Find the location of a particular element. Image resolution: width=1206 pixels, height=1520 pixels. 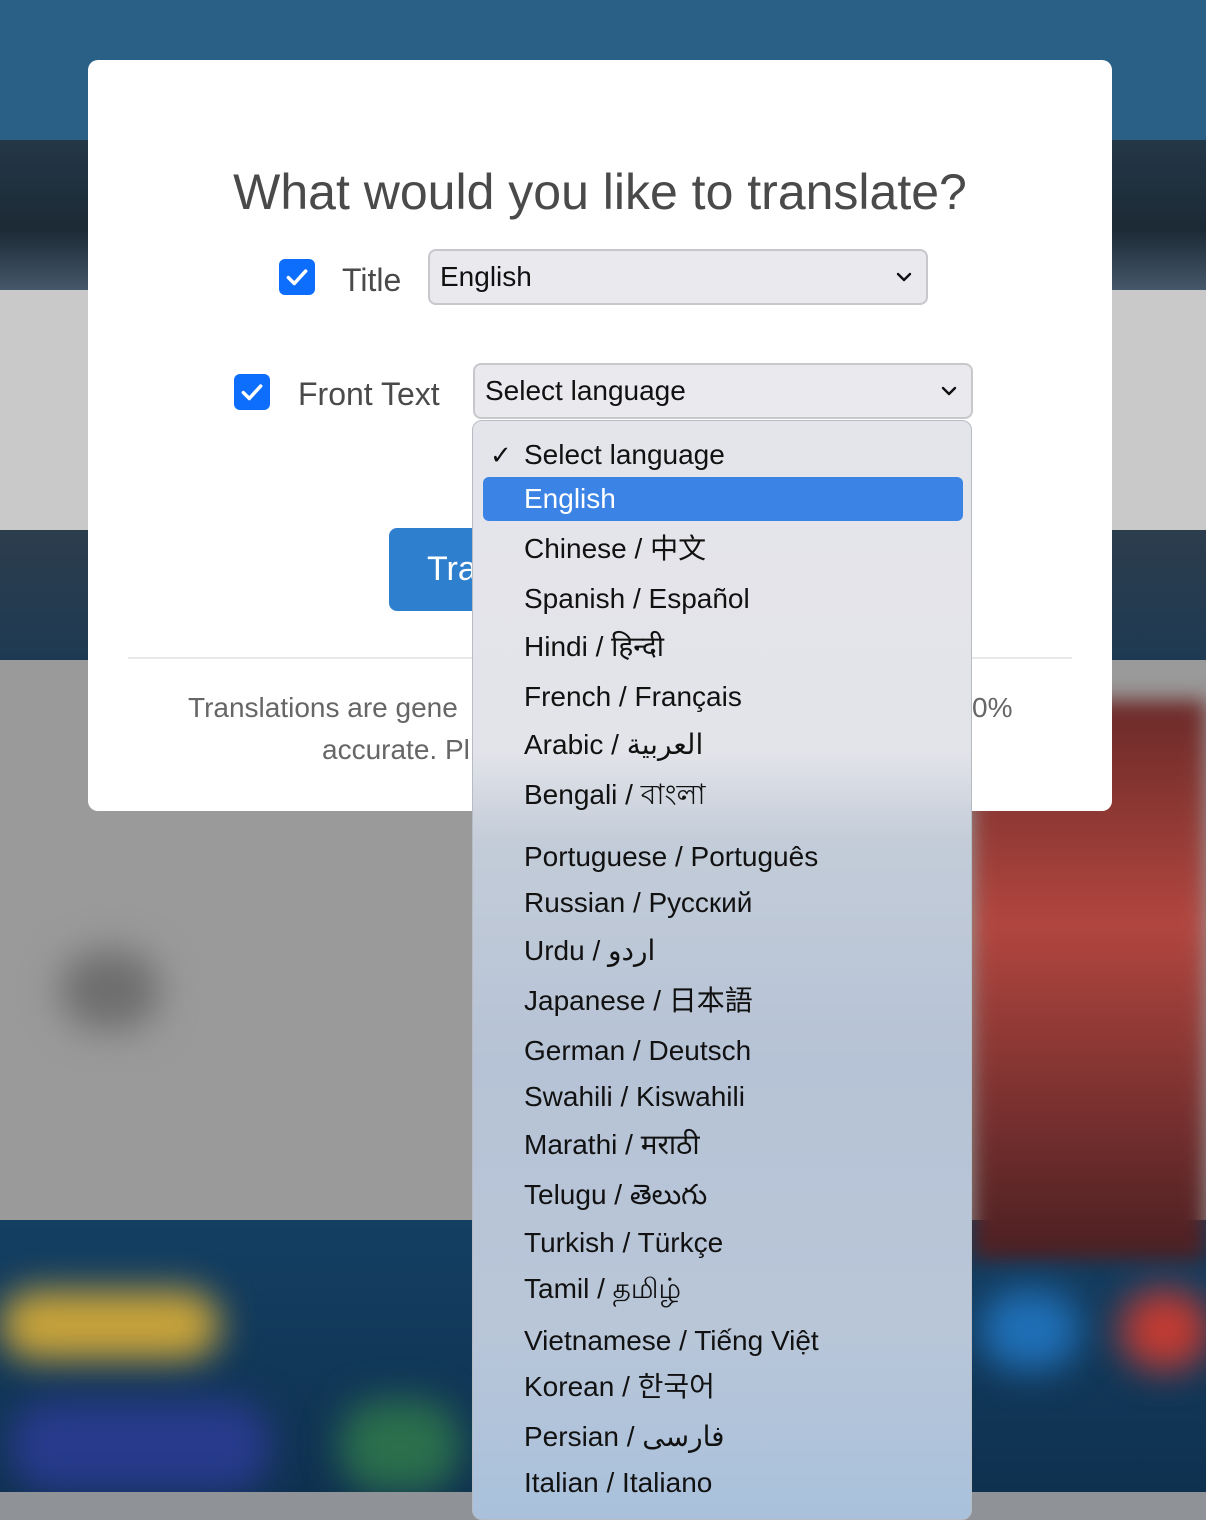

dropdown-option: Japanese / 日本語 is located at coordinates (723, 1001).